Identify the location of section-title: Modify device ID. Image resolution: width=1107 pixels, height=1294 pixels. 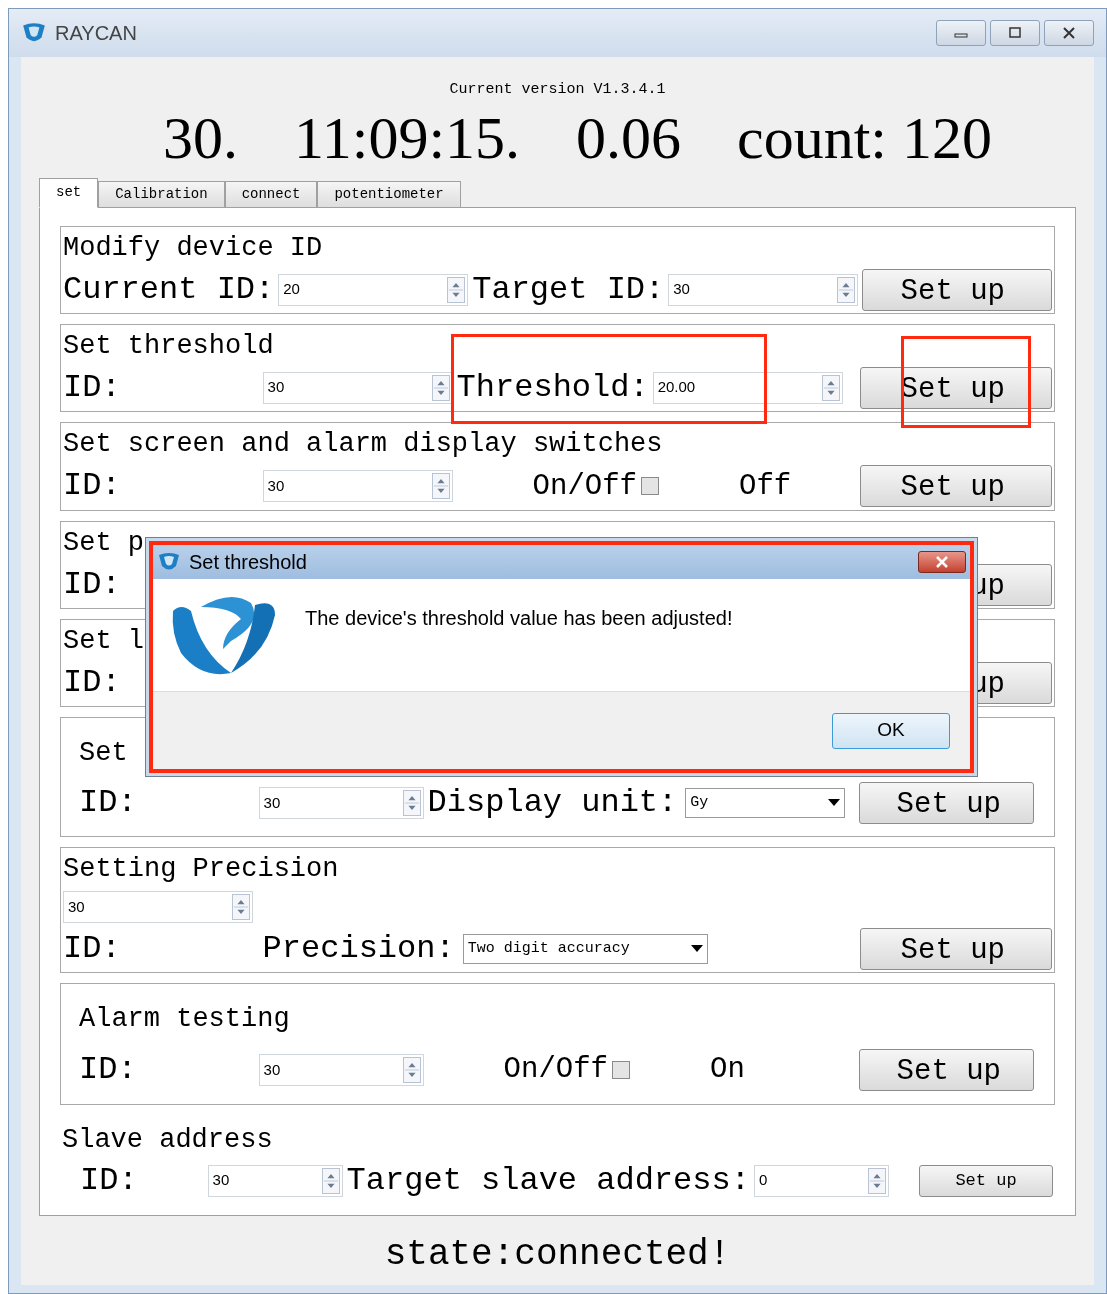
(193, 248).